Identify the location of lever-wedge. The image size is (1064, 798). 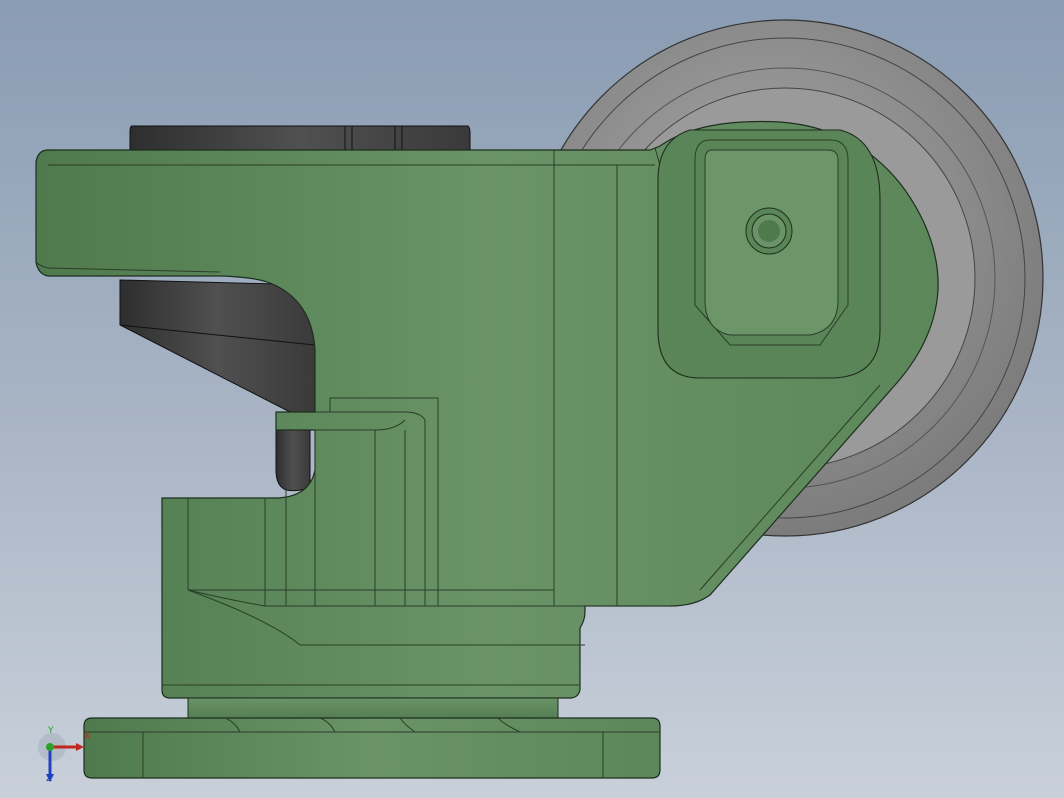
(217, 385).